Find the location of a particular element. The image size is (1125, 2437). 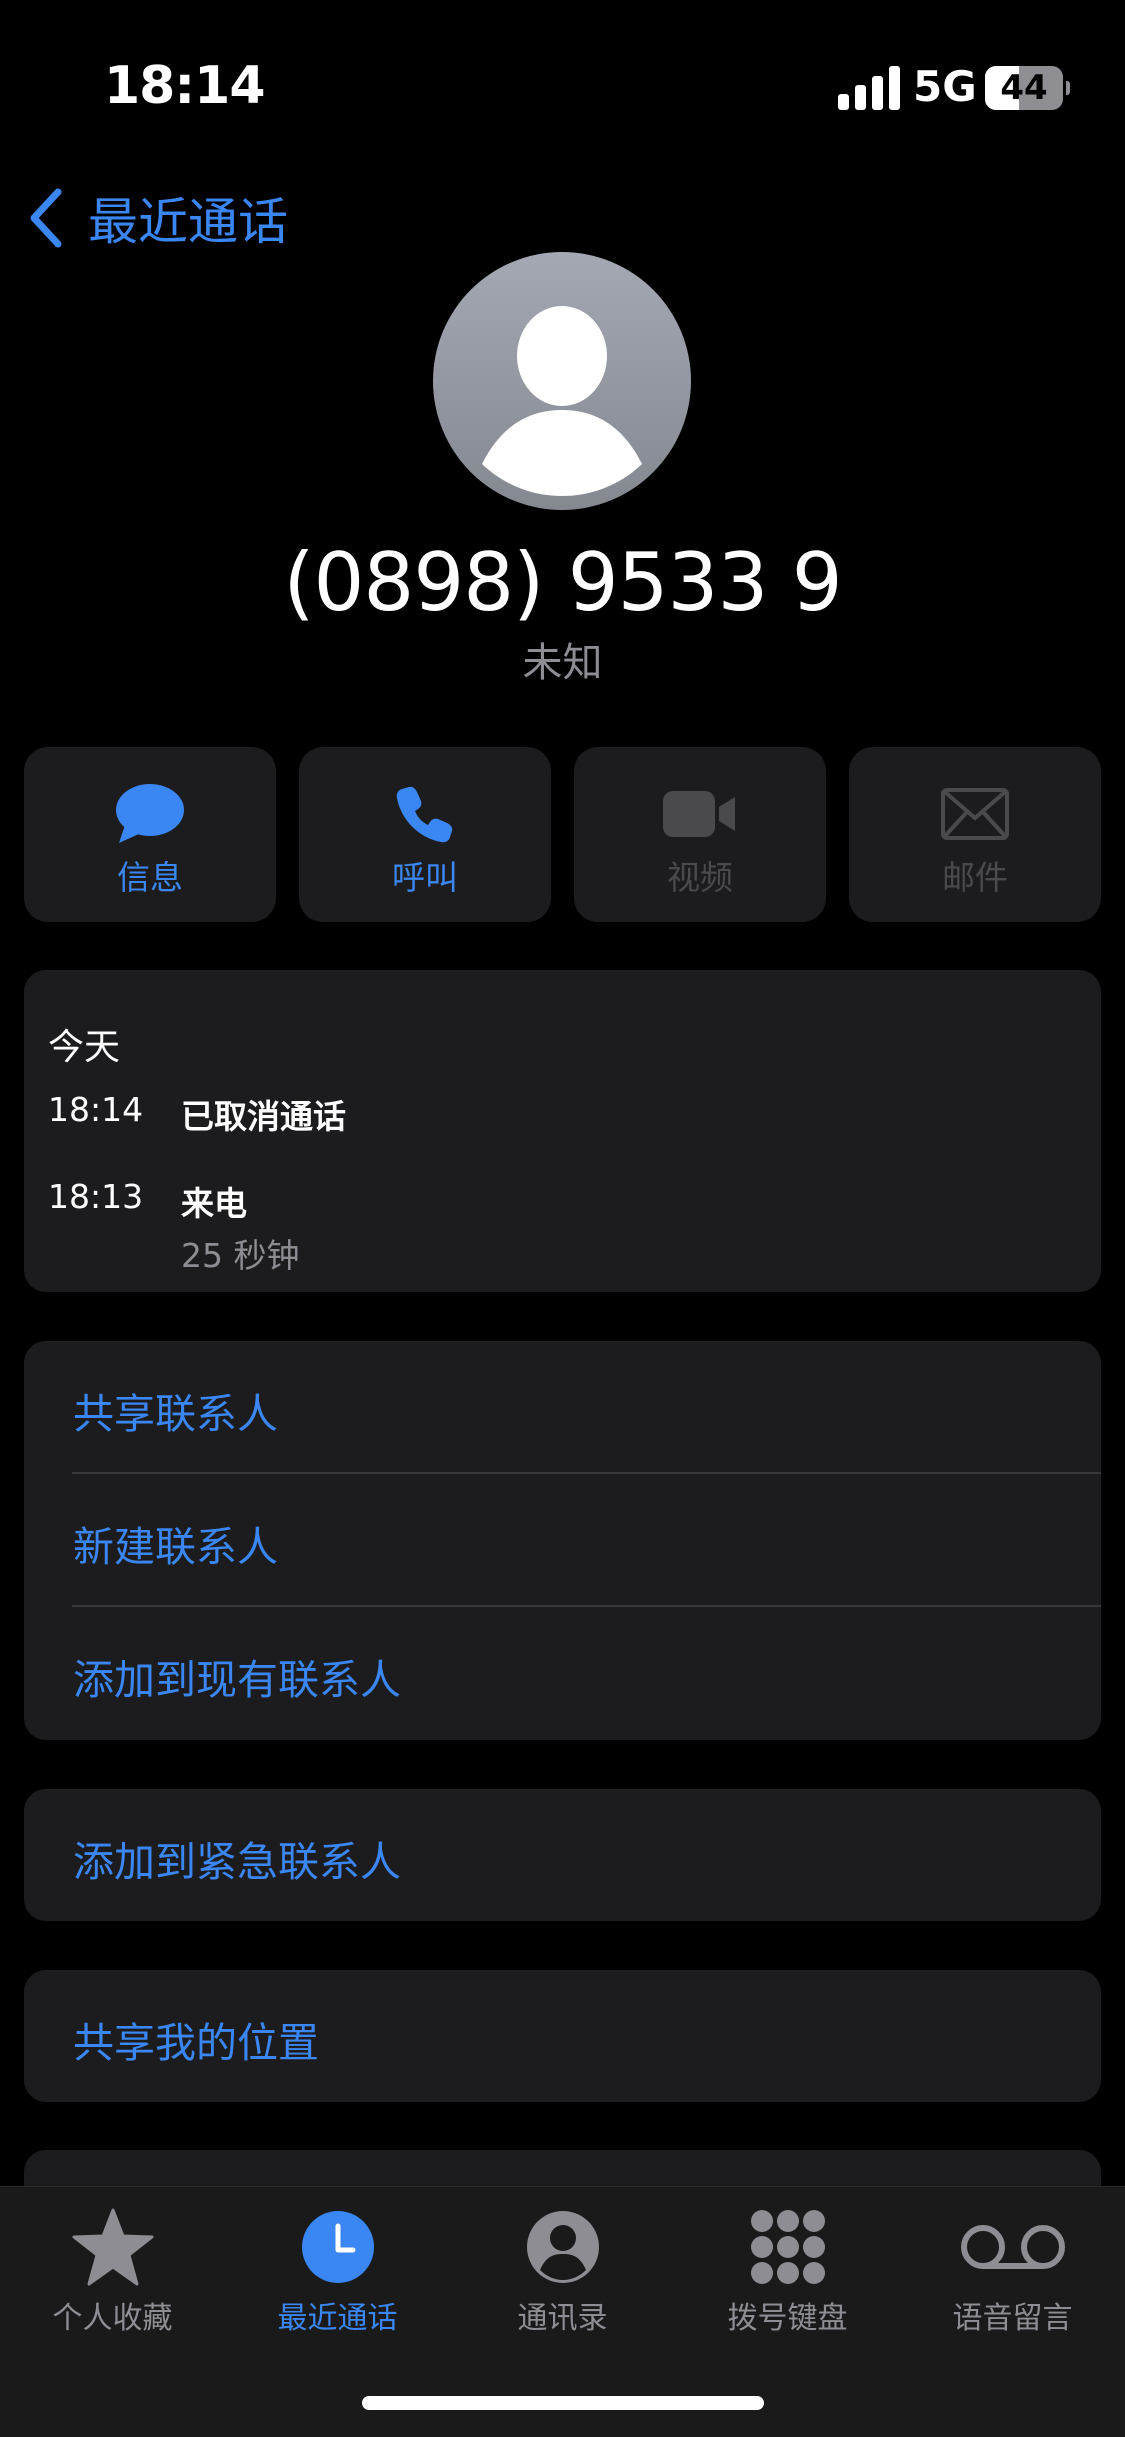

chevron-left-icon is located at coordinates (46, 218).